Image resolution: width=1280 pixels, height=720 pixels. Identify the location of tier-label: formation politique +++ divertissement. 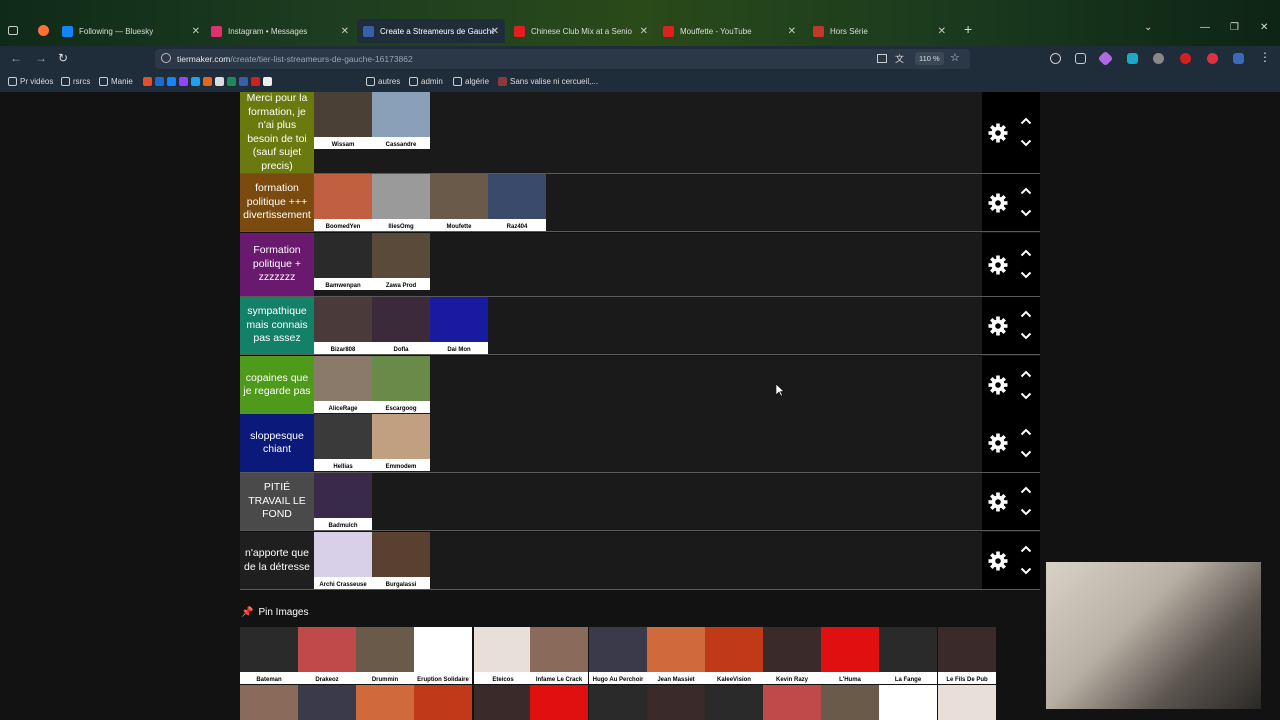
(277, 202).